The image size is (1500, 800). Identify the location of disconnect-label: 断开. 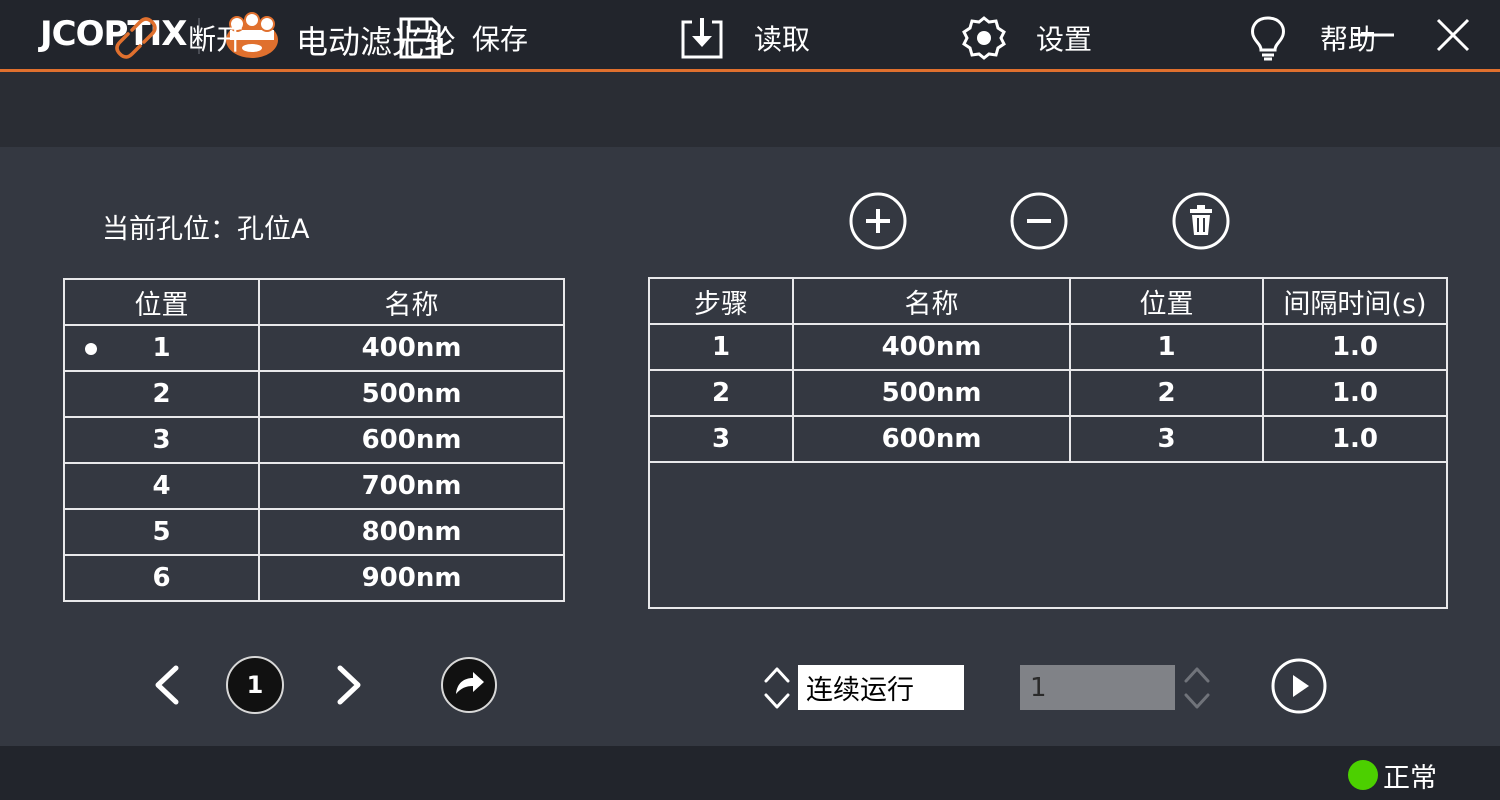
(216, 39).